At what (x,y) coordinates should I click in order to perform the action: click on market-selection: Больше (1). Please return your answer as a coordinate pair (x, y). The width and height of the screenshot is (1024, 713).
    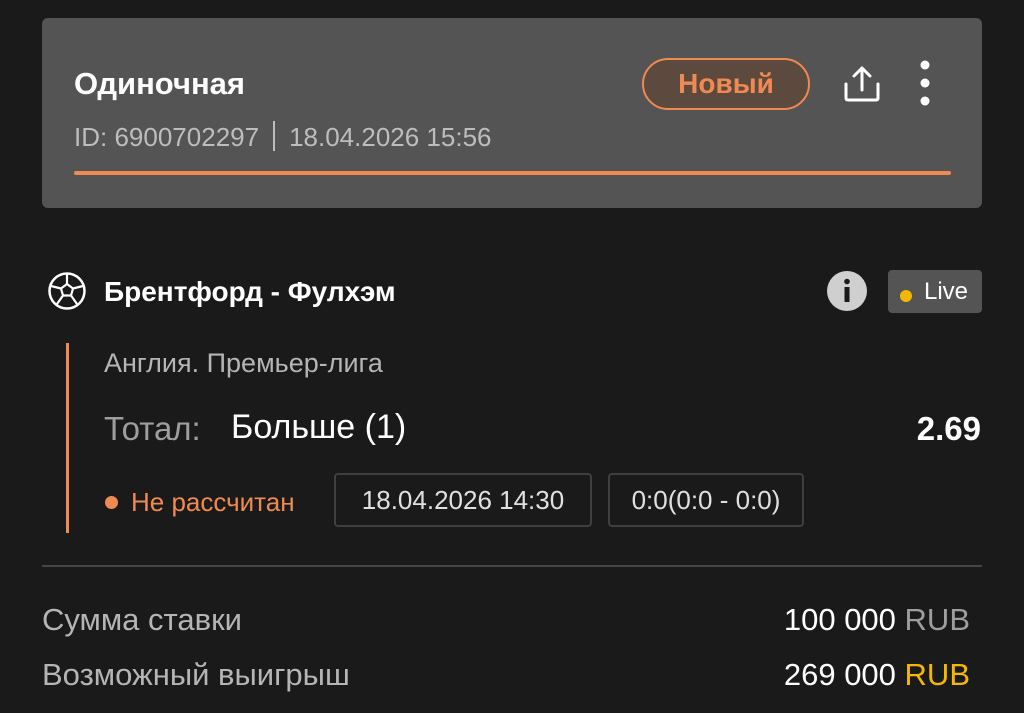
    Looking at the image, I should click on (319, 427).